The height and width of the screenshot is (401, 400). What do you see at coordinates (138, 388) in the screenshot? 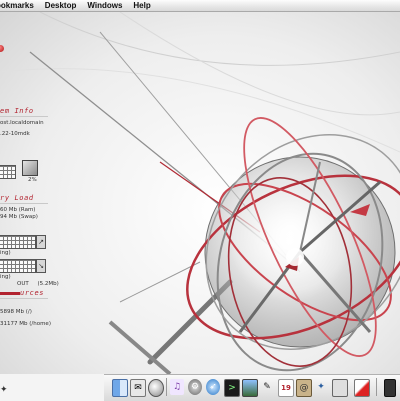
I see `mail-icon: ✉` at bounding box center [138, 388].